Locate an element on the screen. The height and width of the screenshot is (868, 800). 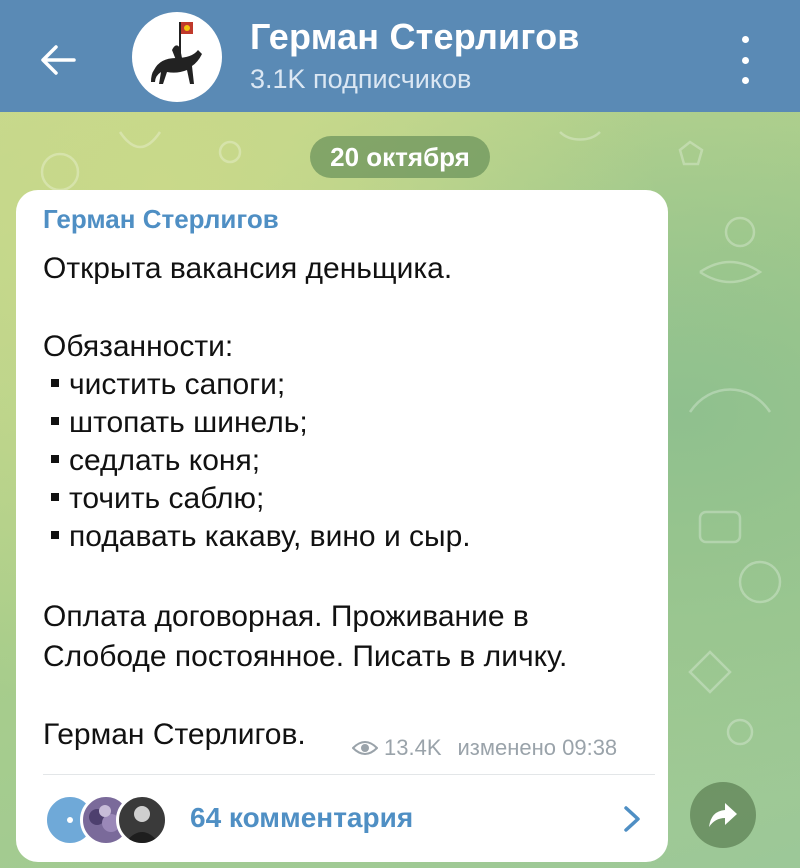
message-line: Слободе постоянное. Писать в личку. is located at coordinates (305, 656).